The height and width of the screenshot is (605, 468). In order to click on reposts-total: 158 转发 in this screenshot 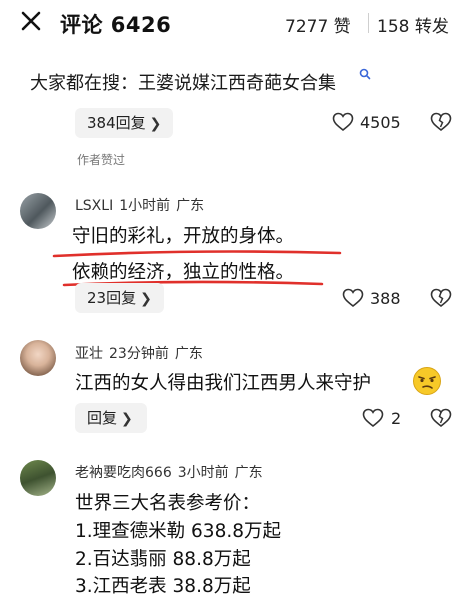, I will do `click(413, 24)`.